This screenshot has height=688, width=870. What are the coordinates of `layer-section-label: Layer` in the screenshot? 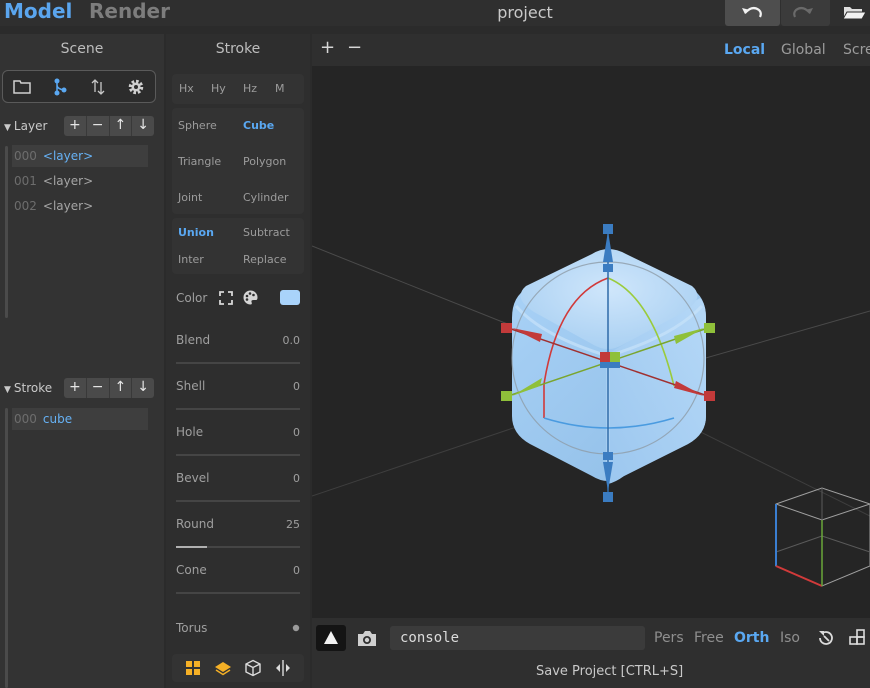 It's located at (30, 126).